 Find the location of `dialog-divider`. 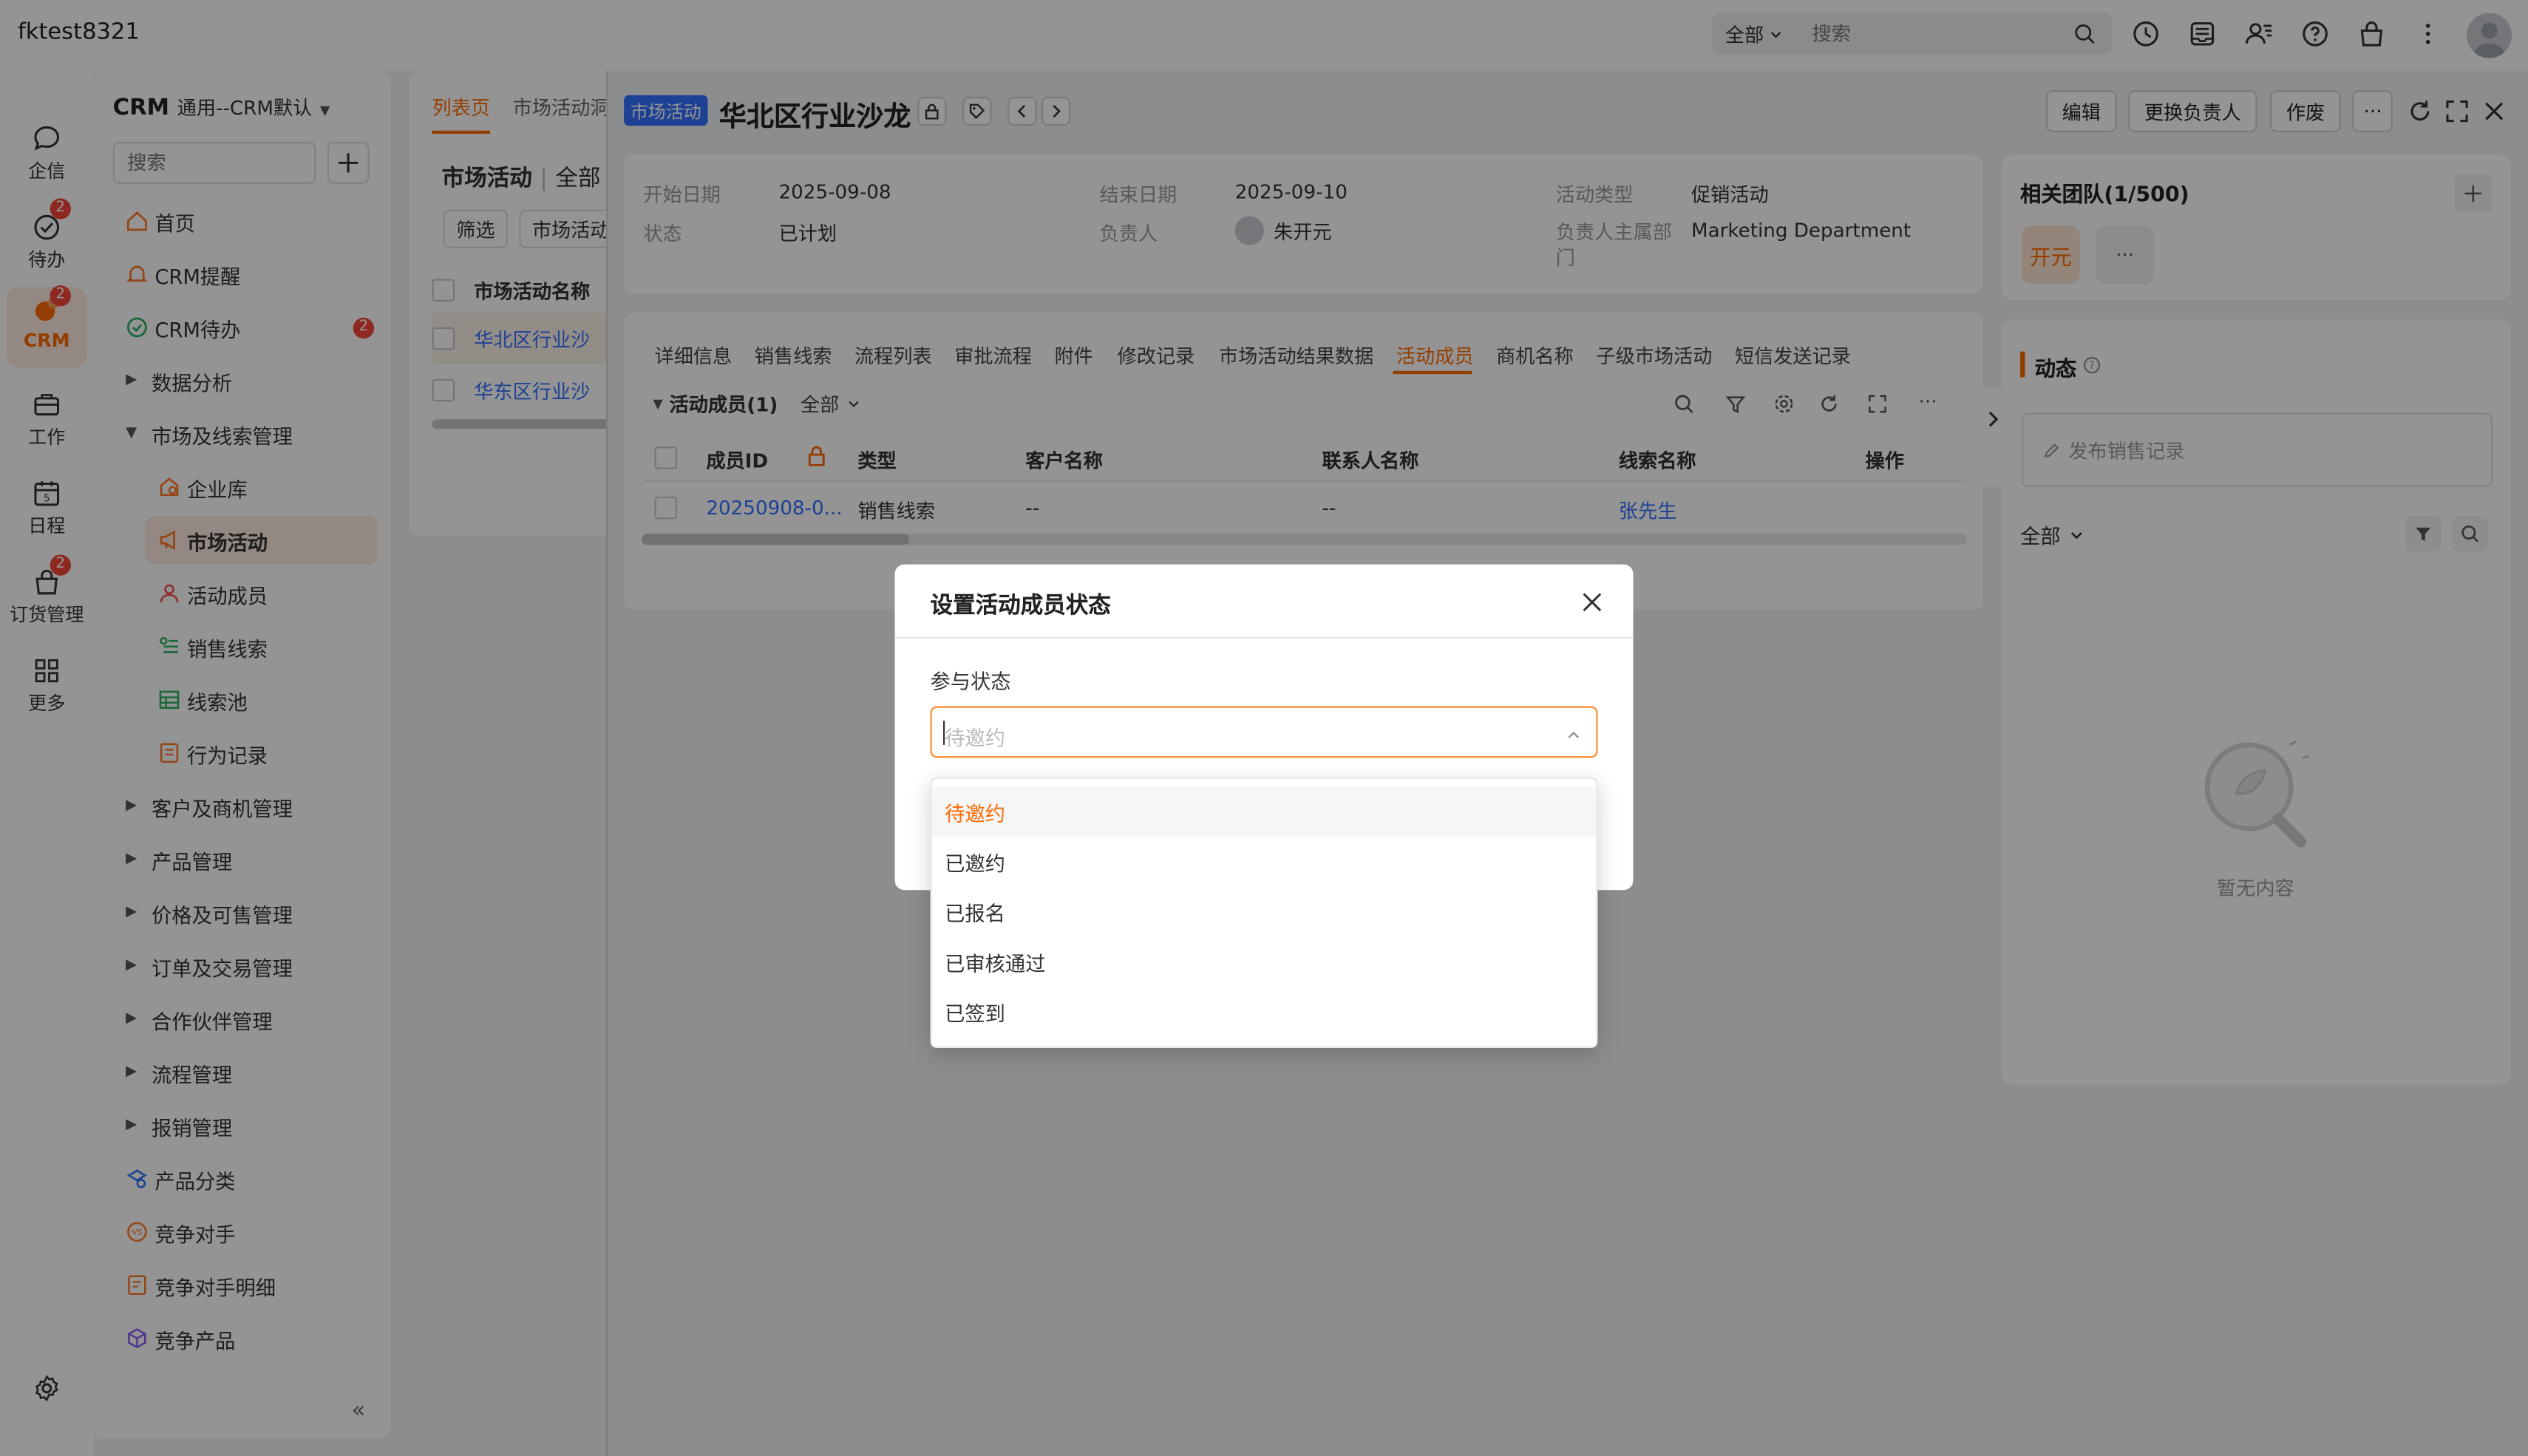

dialog-divider is located at coordinates (1264, 637).